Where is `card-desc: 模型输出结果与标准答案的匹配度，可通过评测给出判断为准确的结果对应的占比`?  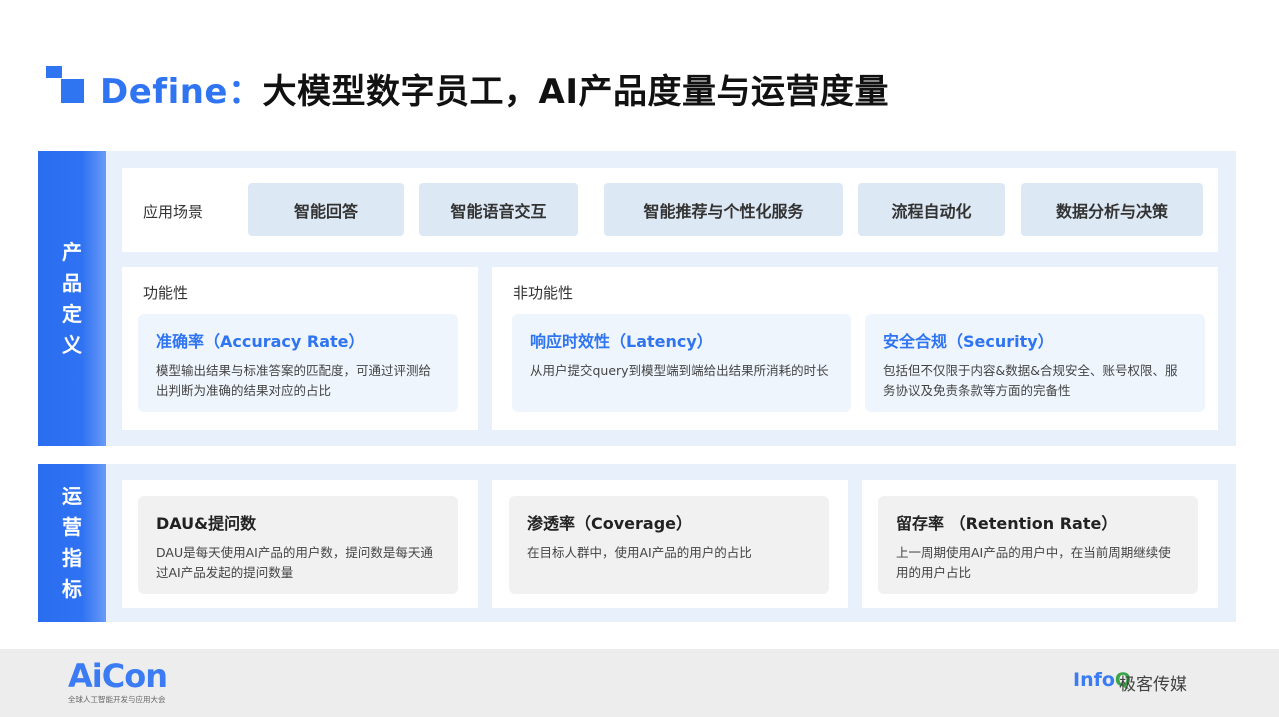 card-desc: 模型输出结果与标准答案的匹配度，可通过评测给出判断为准确的结果对应的占比 is located at coordinates (294, 380).